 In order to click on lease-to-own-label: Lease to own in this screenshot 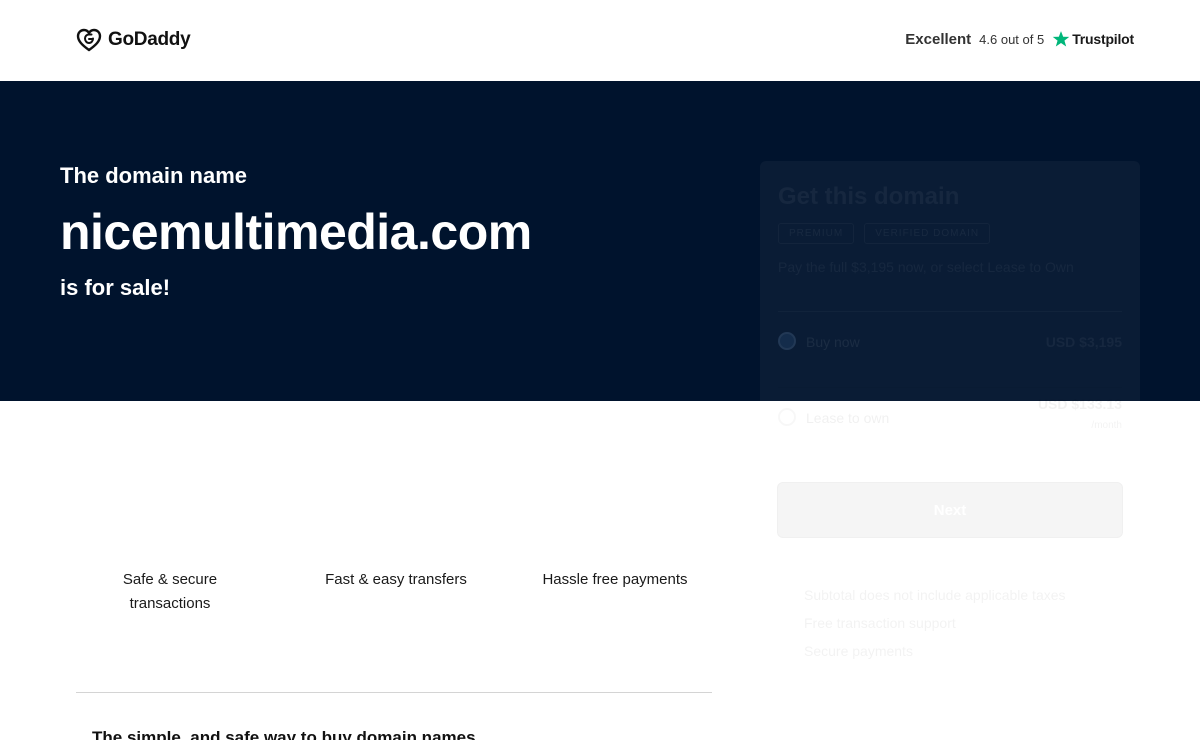, I will do `click(848, 418)`.